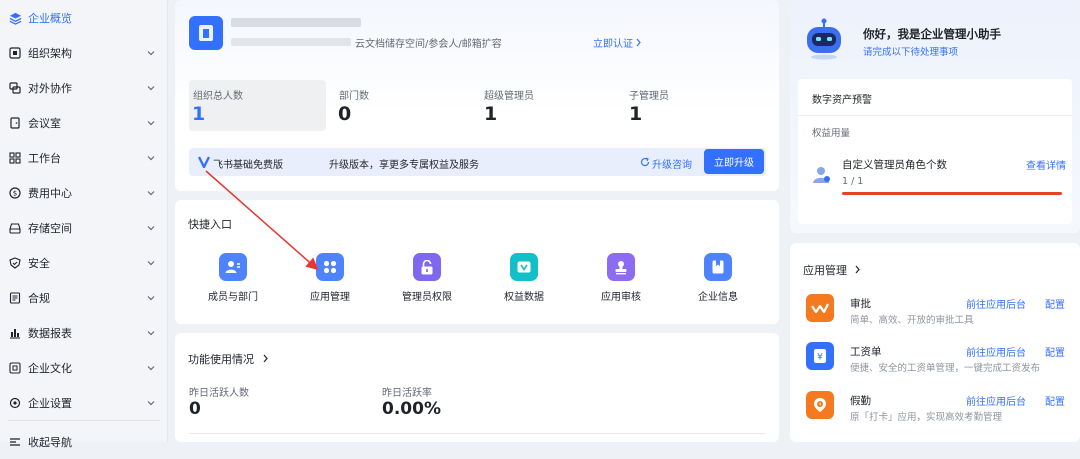  Describe the element at coordinates (84, 53) in the screenshot. I see `sidebar-item-org: 组织架构` at that location.